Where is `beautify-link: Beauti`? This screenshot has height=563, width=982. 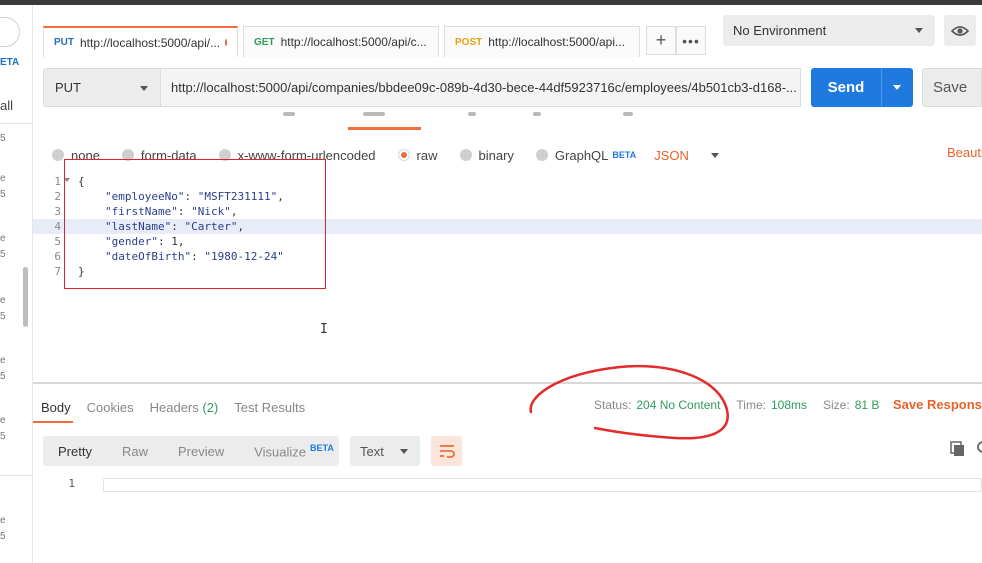 beautify-link: Beauti is located at coordinates (964, 152).